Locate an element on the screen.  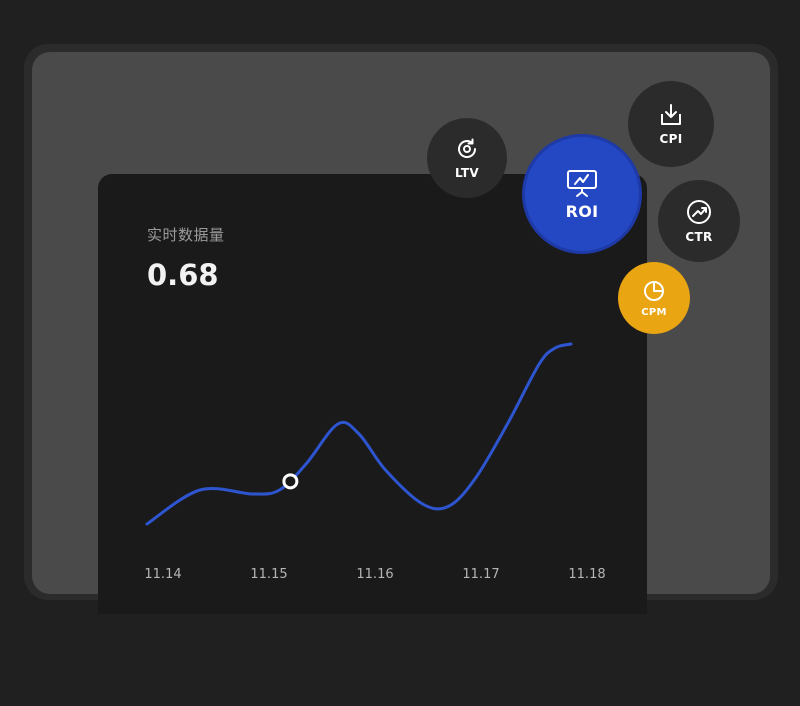
roi-button: ROI is located at coordinates (582, 194).